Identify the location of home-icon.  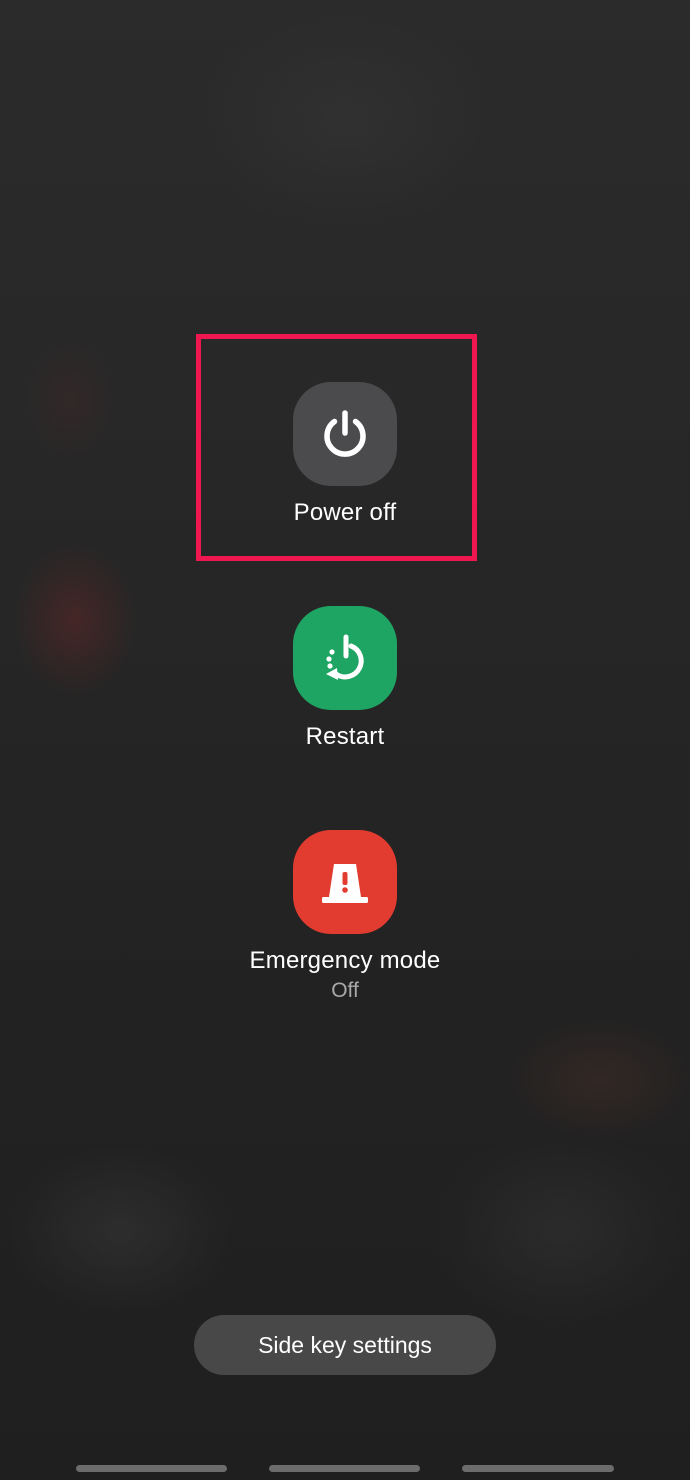
(344, 1468).